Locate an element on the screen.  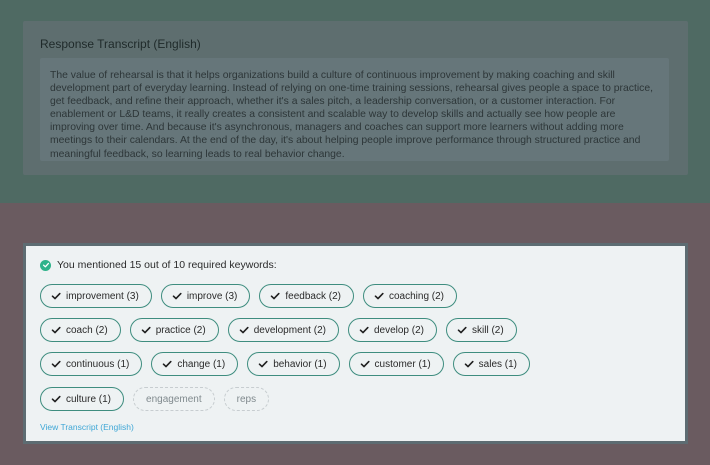
keyword-chip-label: culture (1) is located at coordinates (89, 399).